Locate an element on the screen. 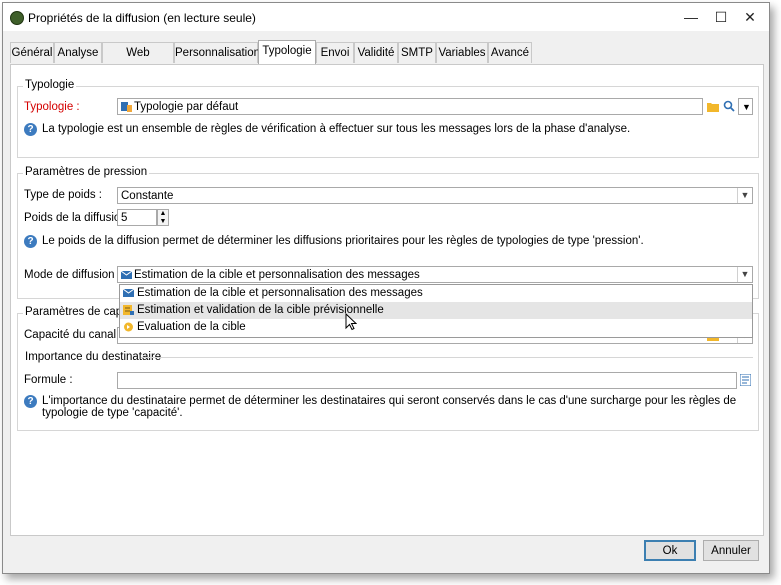 This screenshot has height=585, width=781. folder-icon is located at coordinates (713, 106).